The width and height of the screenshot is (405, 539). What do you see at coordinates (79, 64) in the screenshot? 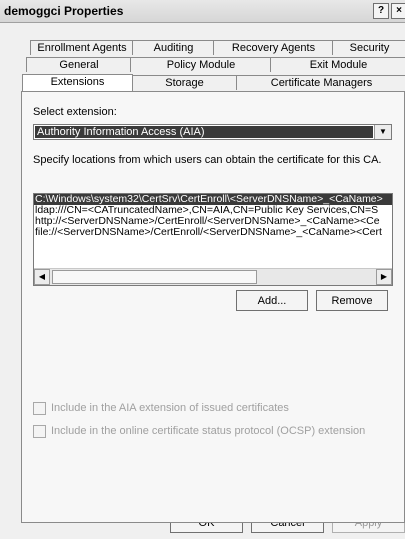
I see `tab-general: General` at bounding box center [79, 64].